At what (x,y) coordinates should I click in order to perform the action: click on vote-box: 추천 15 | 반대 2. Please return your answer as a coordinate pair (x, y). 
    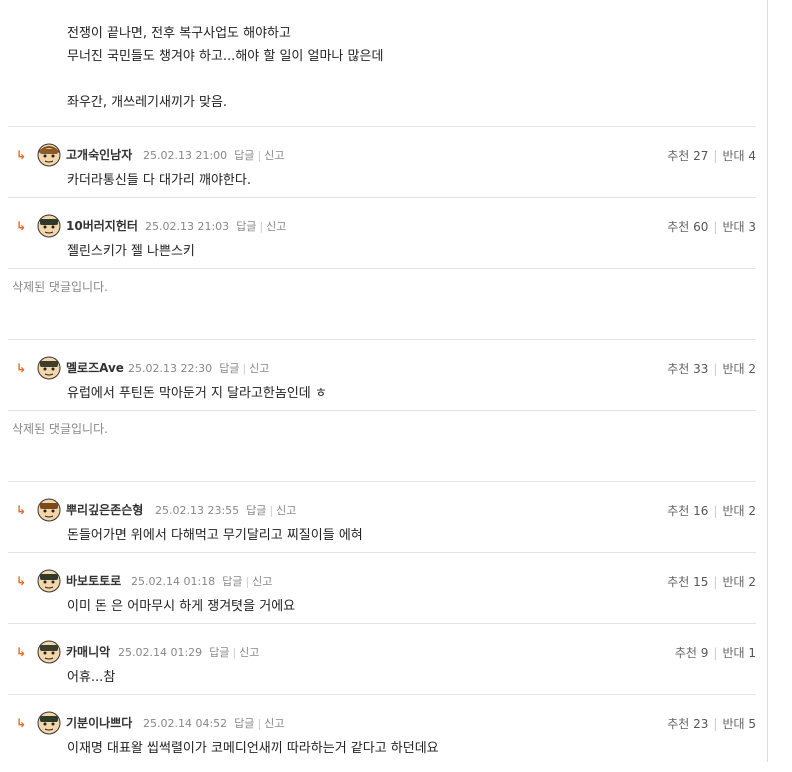
    Looking at the image, I should click on (711, 582).